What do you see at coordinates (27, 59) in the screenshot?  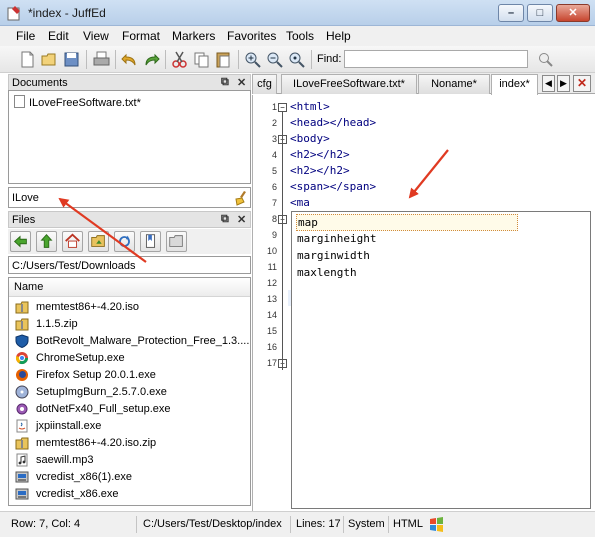 I see `new-file-icon` at bounding box center [27, 59].